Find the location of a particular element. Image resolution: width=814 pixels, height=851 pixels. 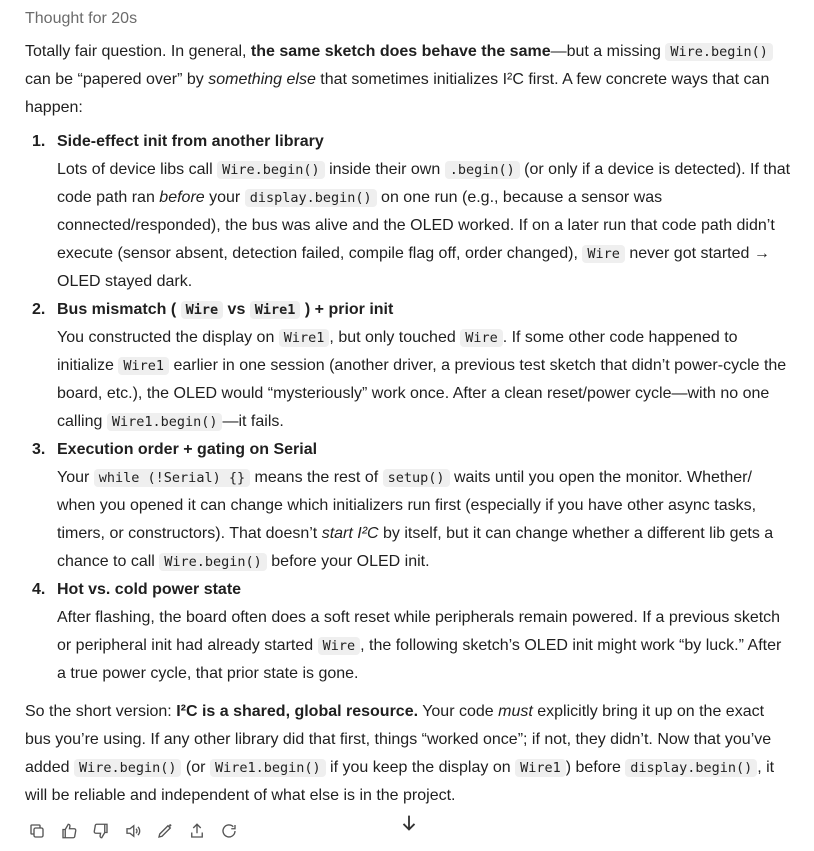

list-number: 4. is located at coordinates (39, 589).